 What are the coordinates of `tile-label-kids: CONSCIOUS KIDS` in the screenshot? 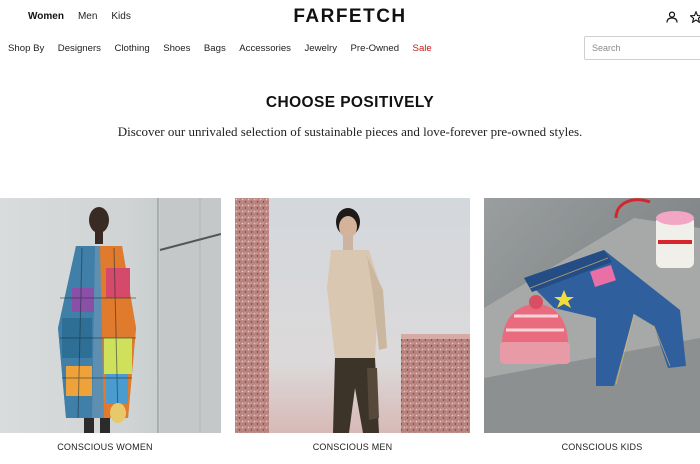 It's located at (592, 447).